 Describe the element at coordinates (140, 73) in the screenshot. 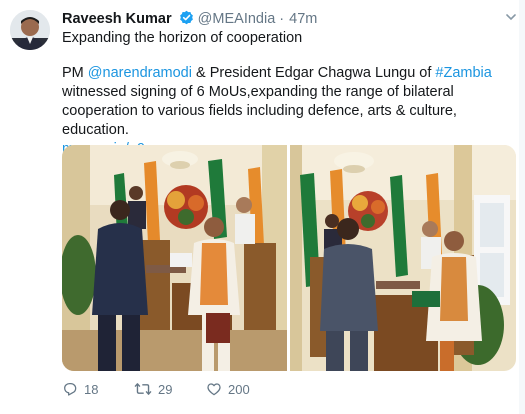

I see `mention-link: @narendramodi` at that location.